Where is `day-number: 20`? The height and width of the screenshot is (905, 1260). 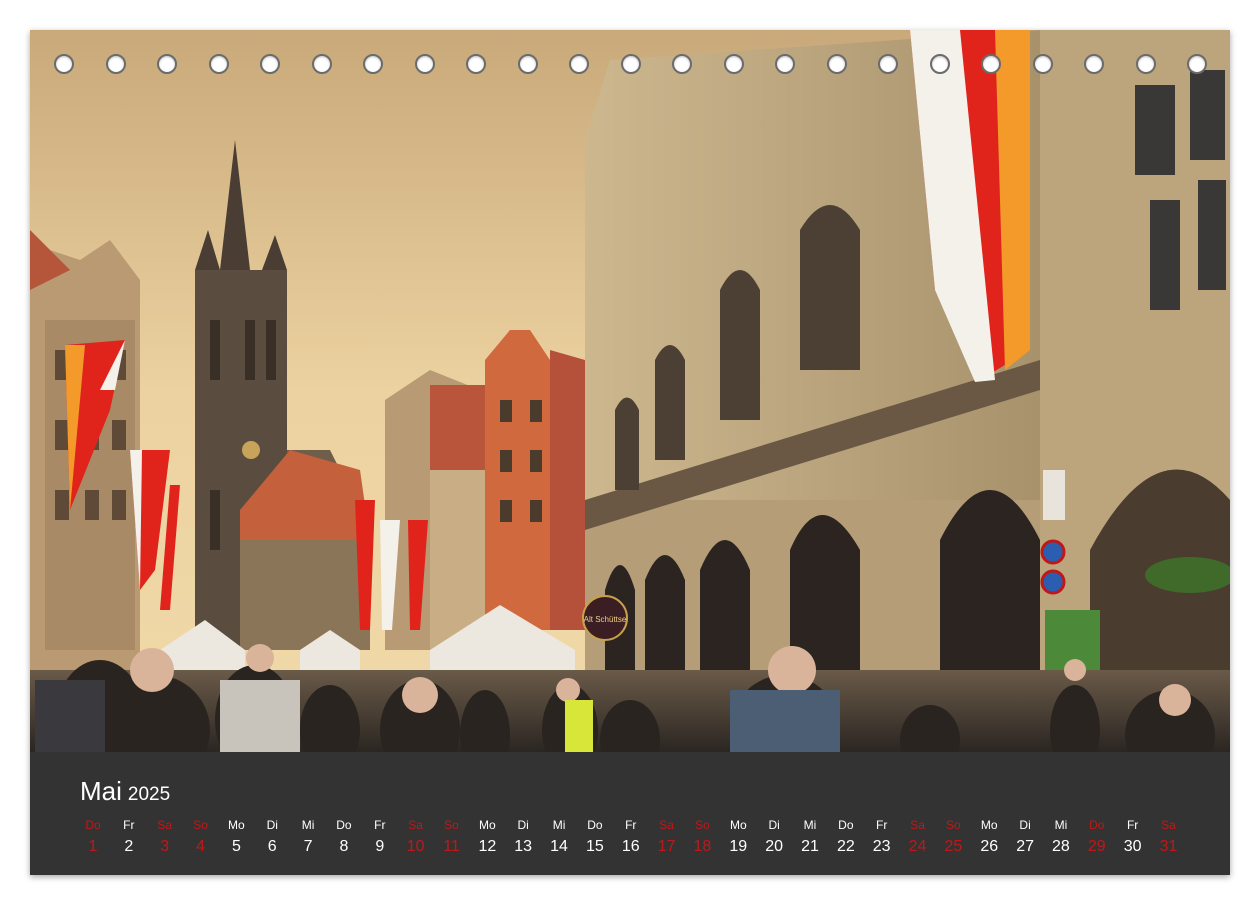 day-number: 20 is located at coordinates (774, 846).